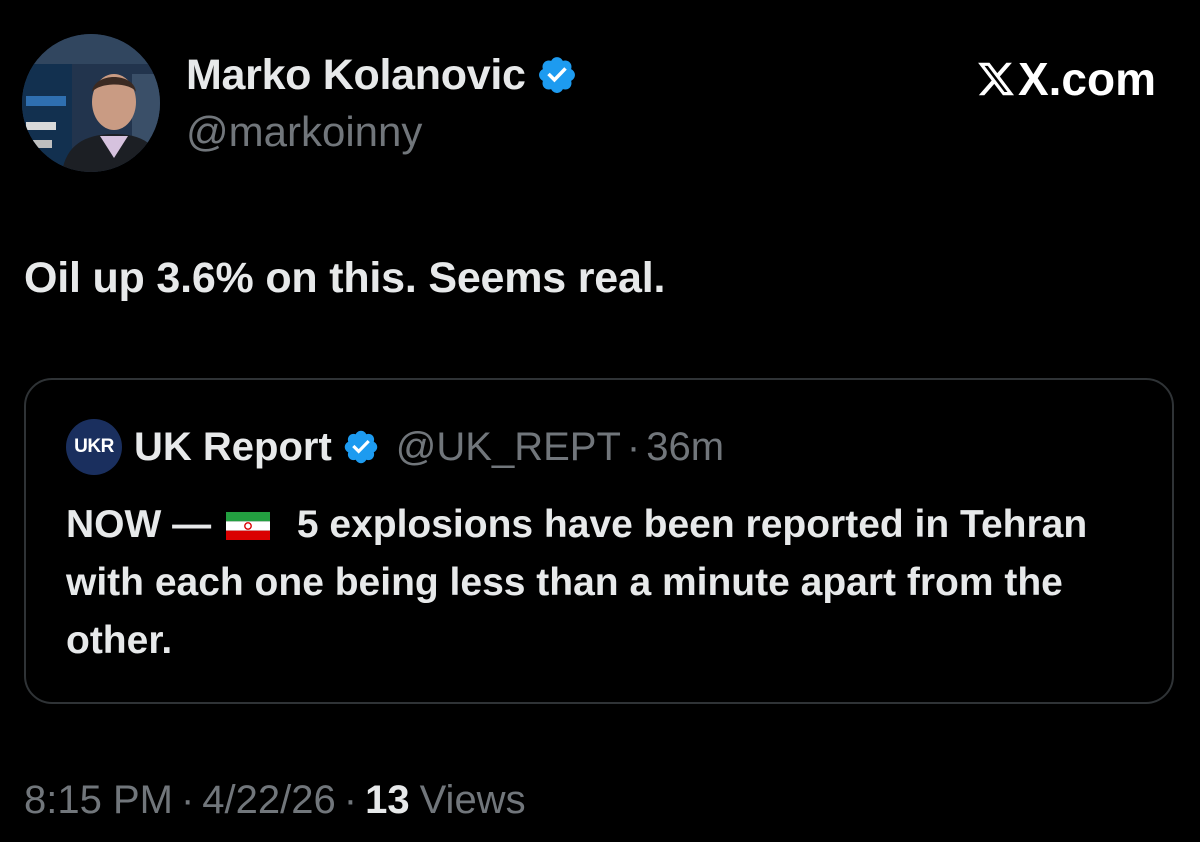  Describe the element at coordinates (98, 800) in the screenshot. I see `tweet-time: 8:15 PM` at that location.